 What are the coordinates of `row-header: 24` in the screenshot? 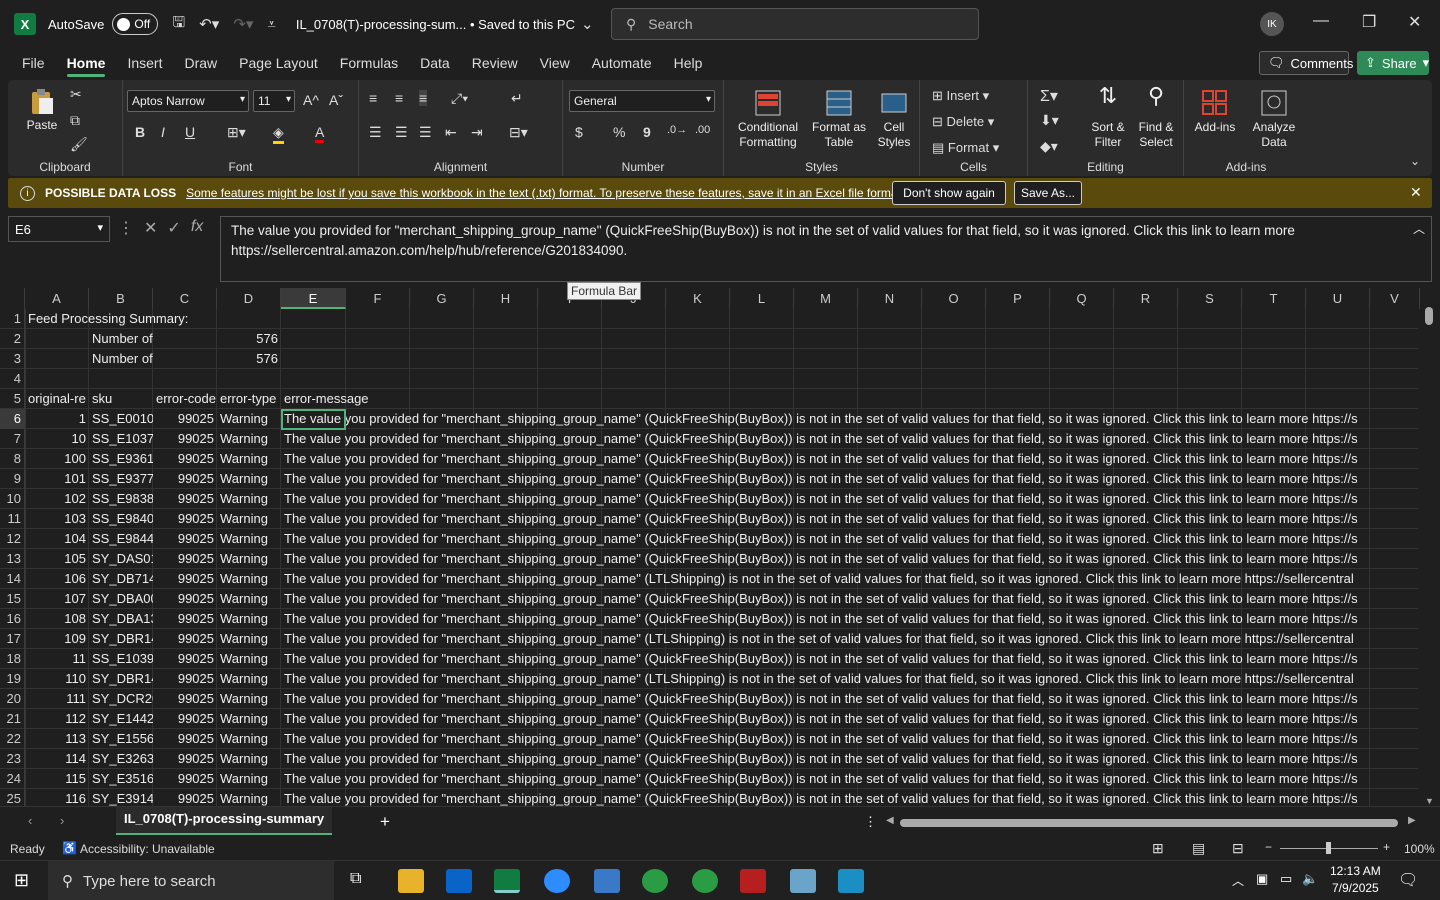 It's located at (12, 779).